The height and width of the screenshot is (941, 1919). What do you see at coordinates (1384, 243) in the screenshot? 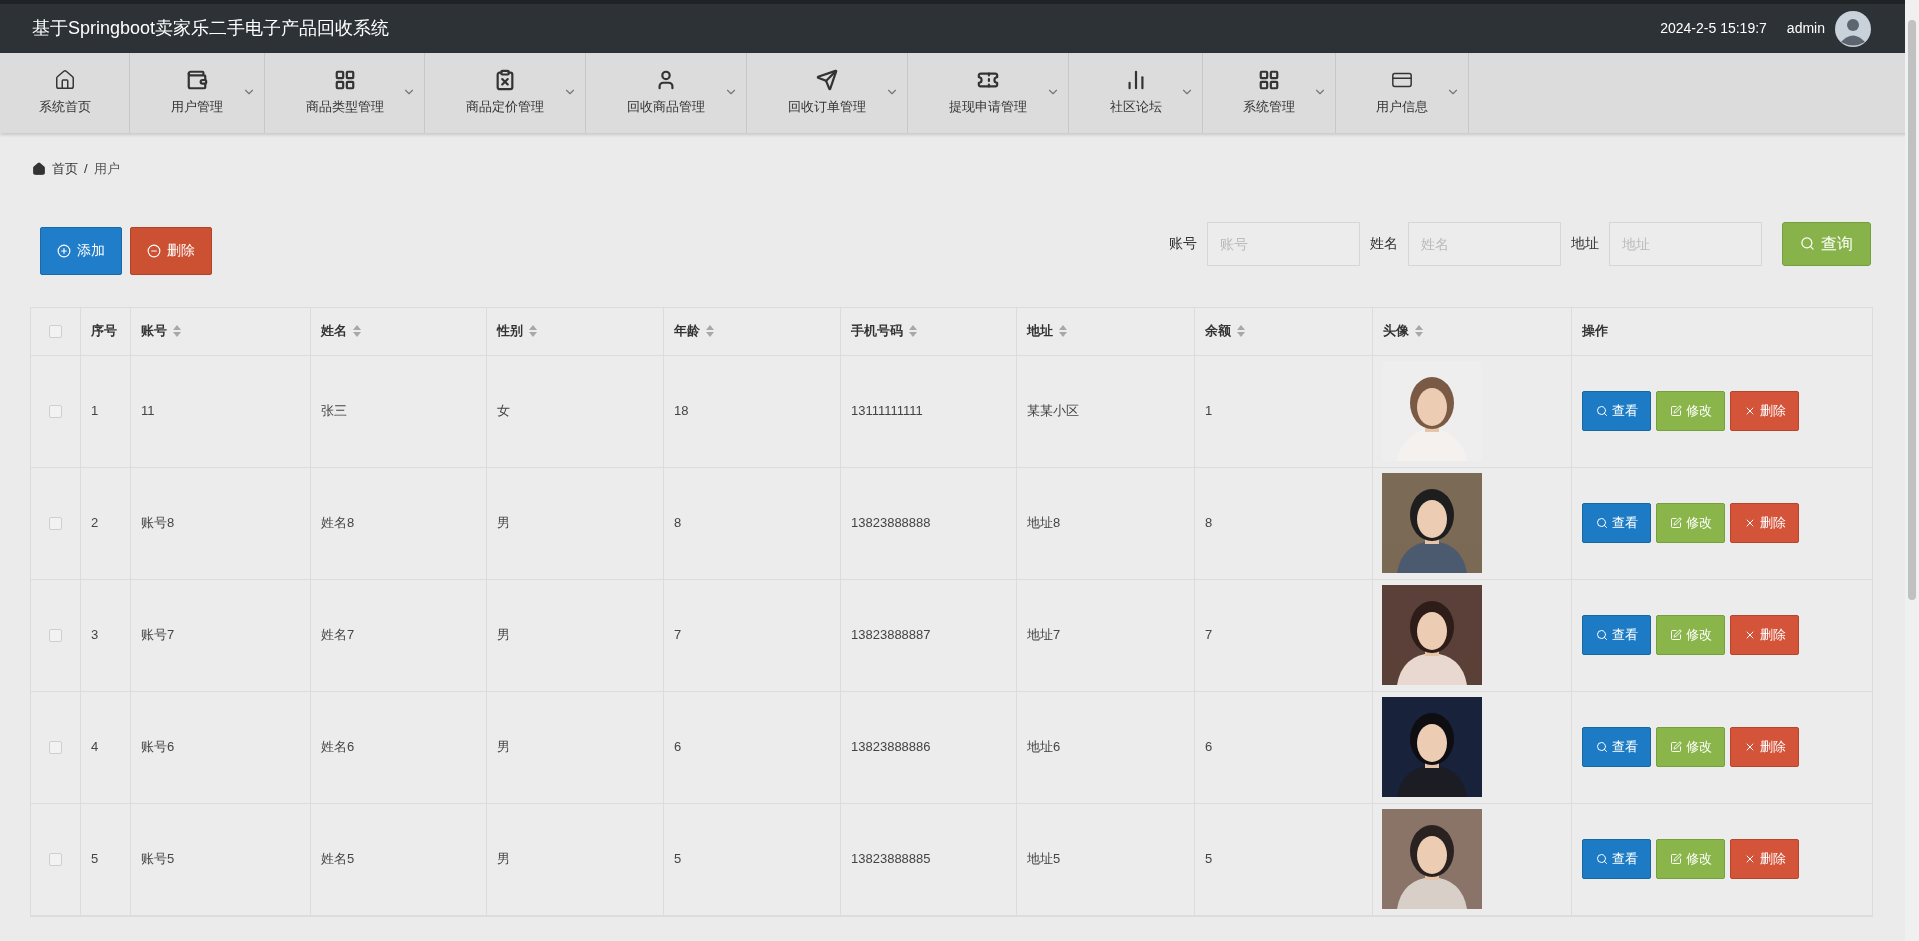
I see `field-label: 姓名` at bounding box center [1384, 243].